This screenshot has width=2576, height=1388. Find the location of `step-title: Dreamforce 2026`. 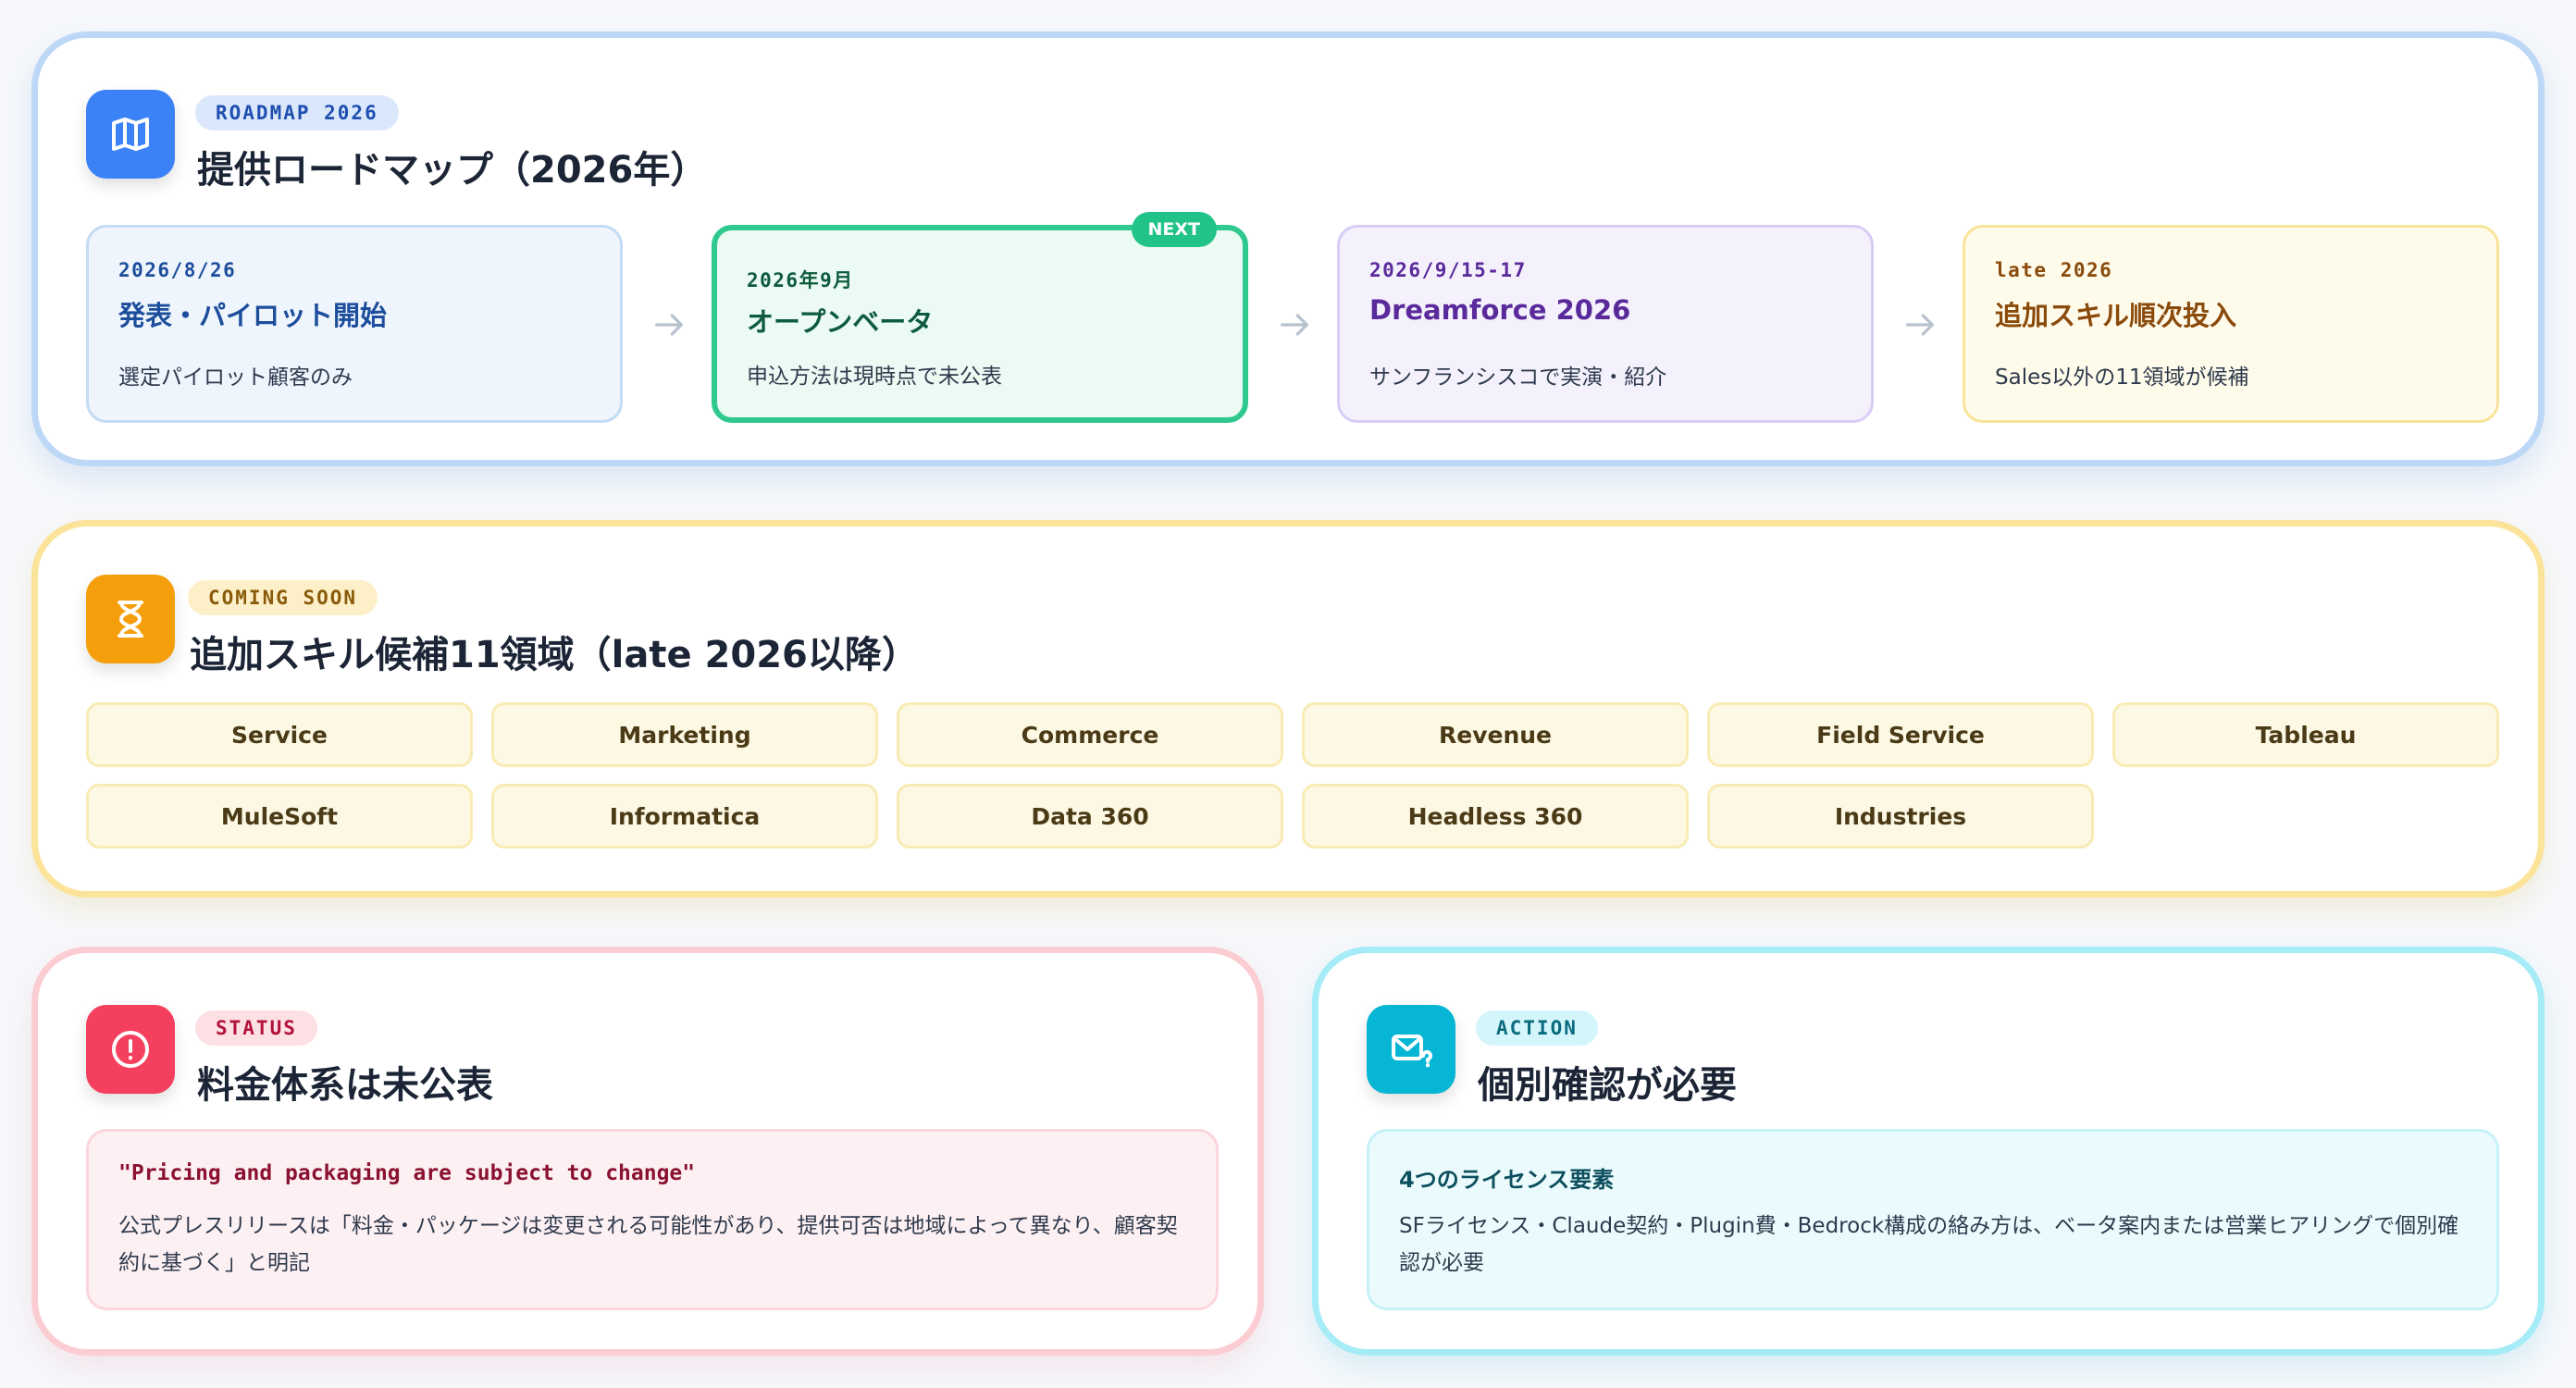

step-title: Dreamforce 2026 is located at coordinates (1500, 310).